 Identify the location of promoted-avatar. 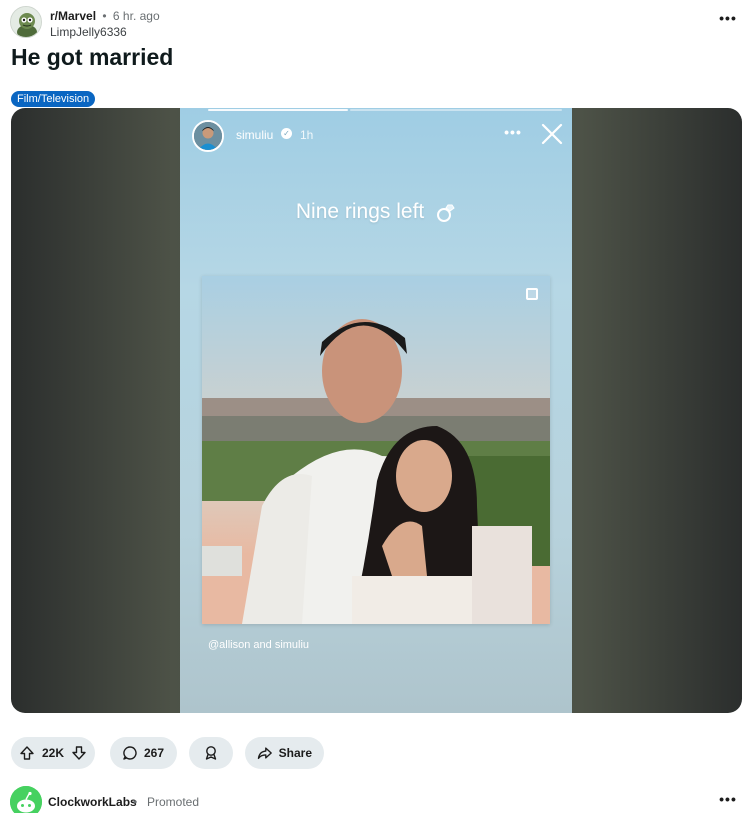
(26, 799).